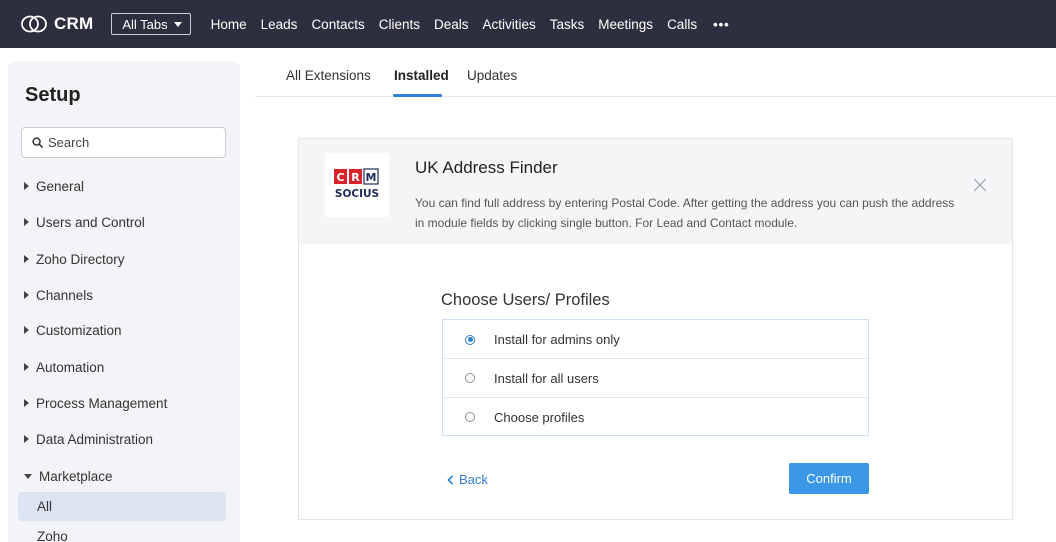 The image size is (1056, 542). Describe the element at coordinates (90, 222) in the screenshot. I see `sidebar-item-label: Users and Control` at that location.